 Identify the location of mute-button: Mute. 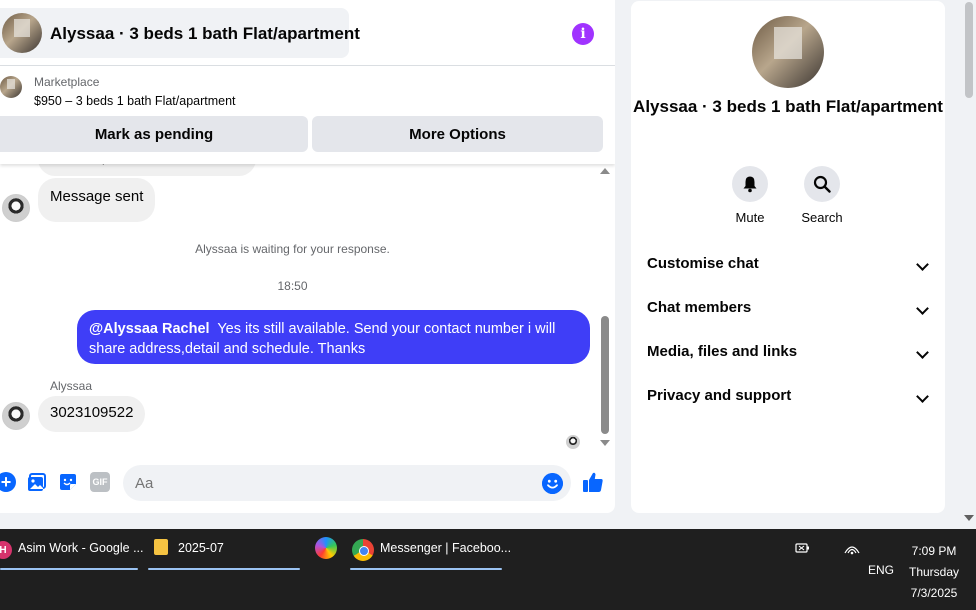
(750, 195).